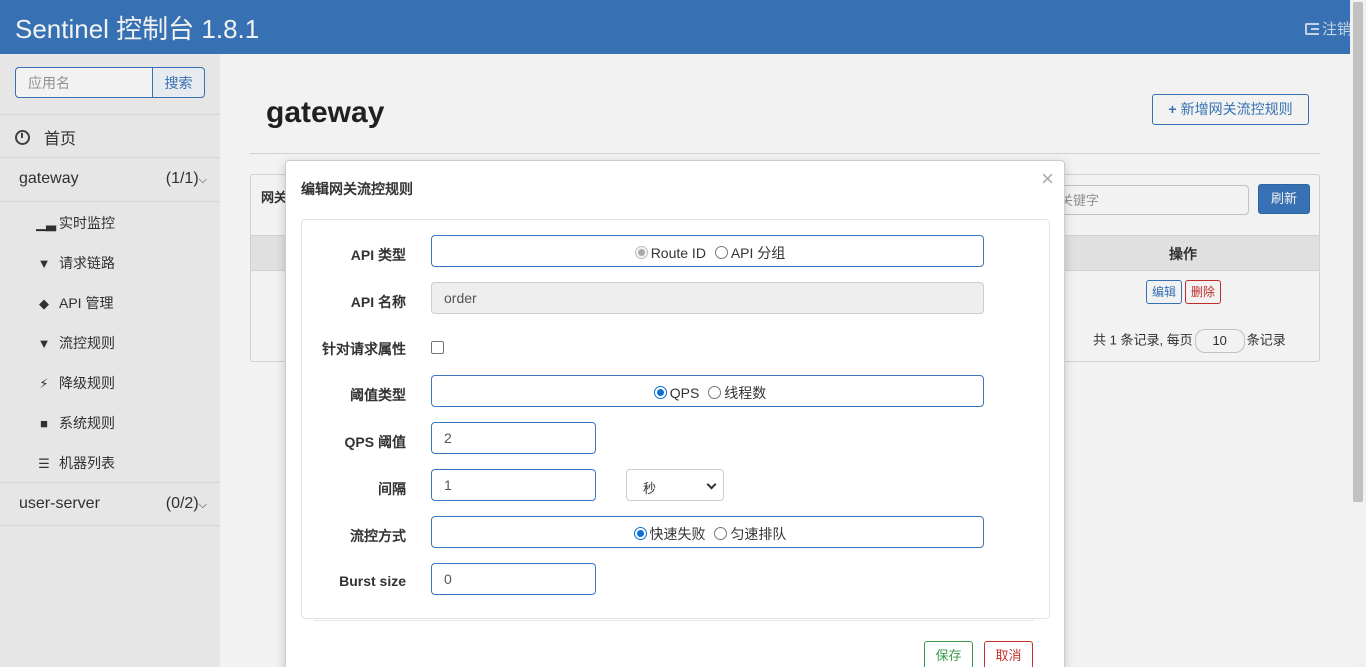  I want to click on radio-qps-label: QPS, so click(684, 393).